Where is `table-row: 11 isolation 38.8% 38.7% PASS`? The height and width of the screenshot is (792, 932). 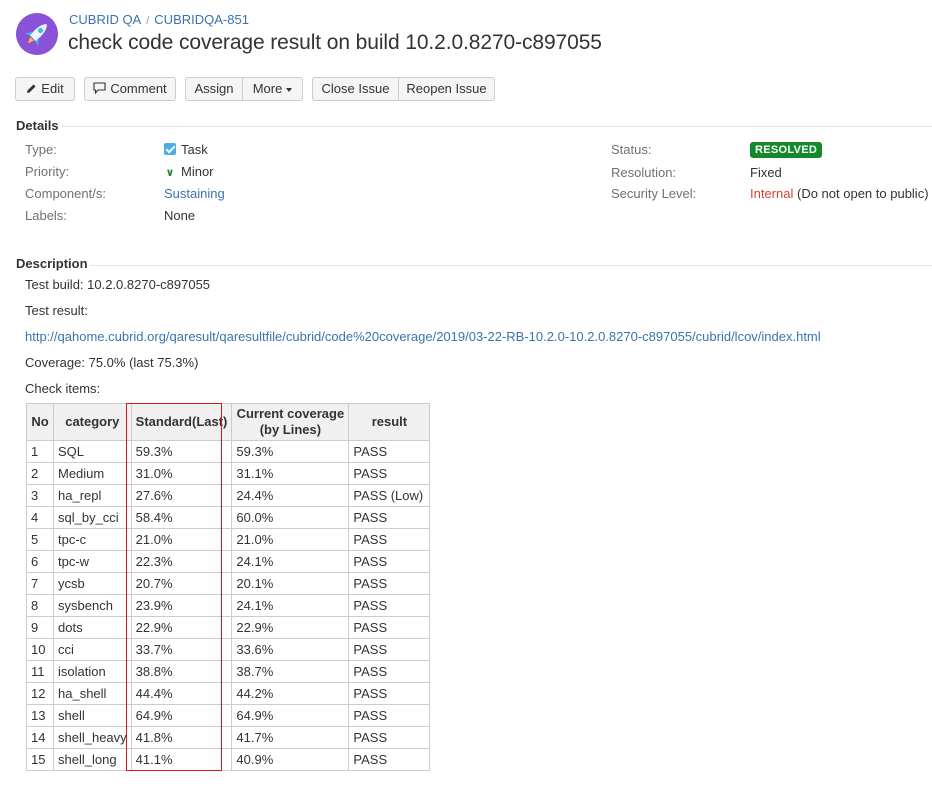
table-row: 11 isolation 38.8% 38.7% PASS is located at coordinates (228, 671).